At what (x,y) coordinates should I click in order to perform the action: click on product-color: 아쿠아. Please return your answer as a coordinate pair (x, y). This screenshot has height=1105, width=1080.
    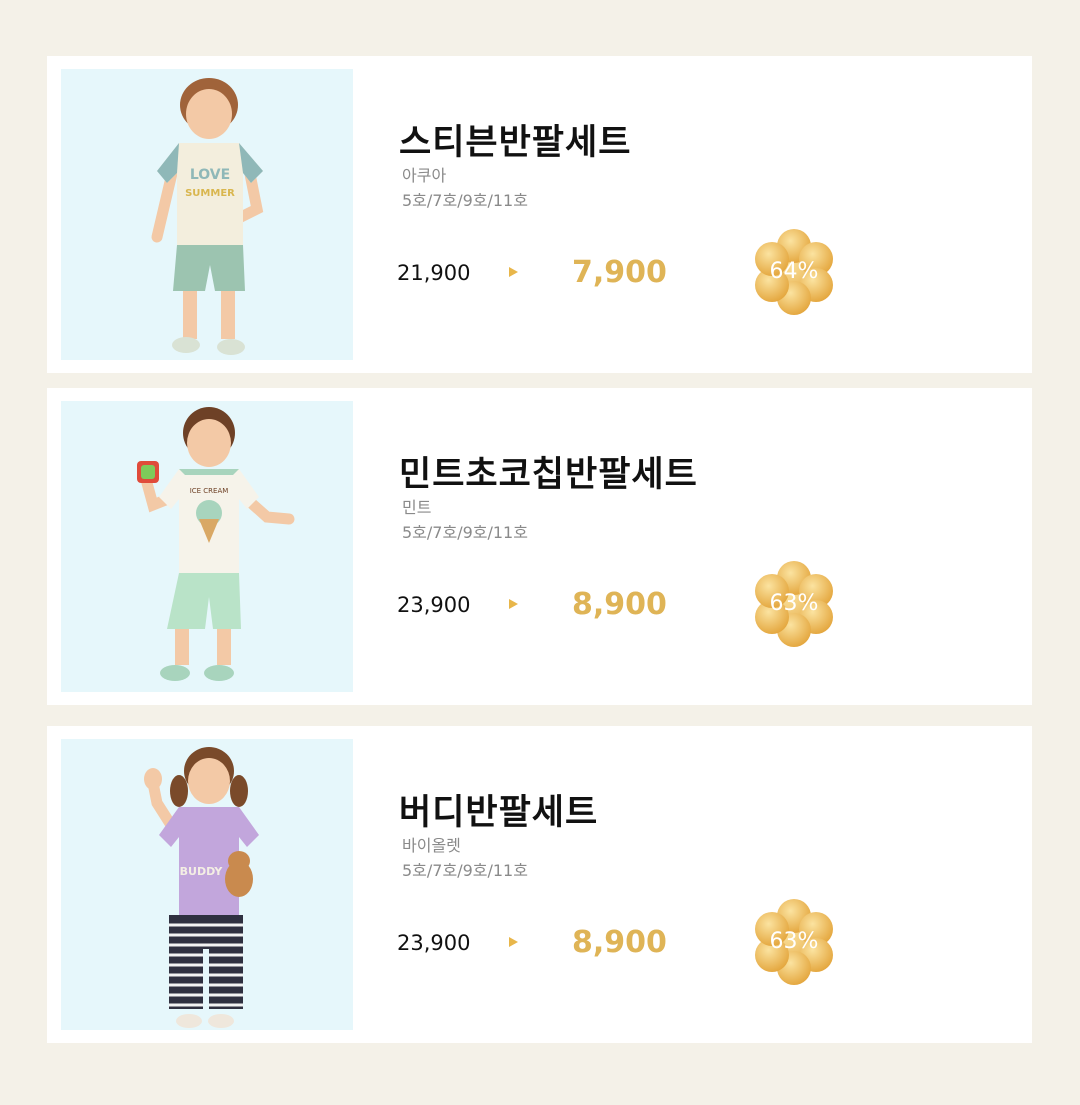
    Looking at the image, I should click on (424, 175).